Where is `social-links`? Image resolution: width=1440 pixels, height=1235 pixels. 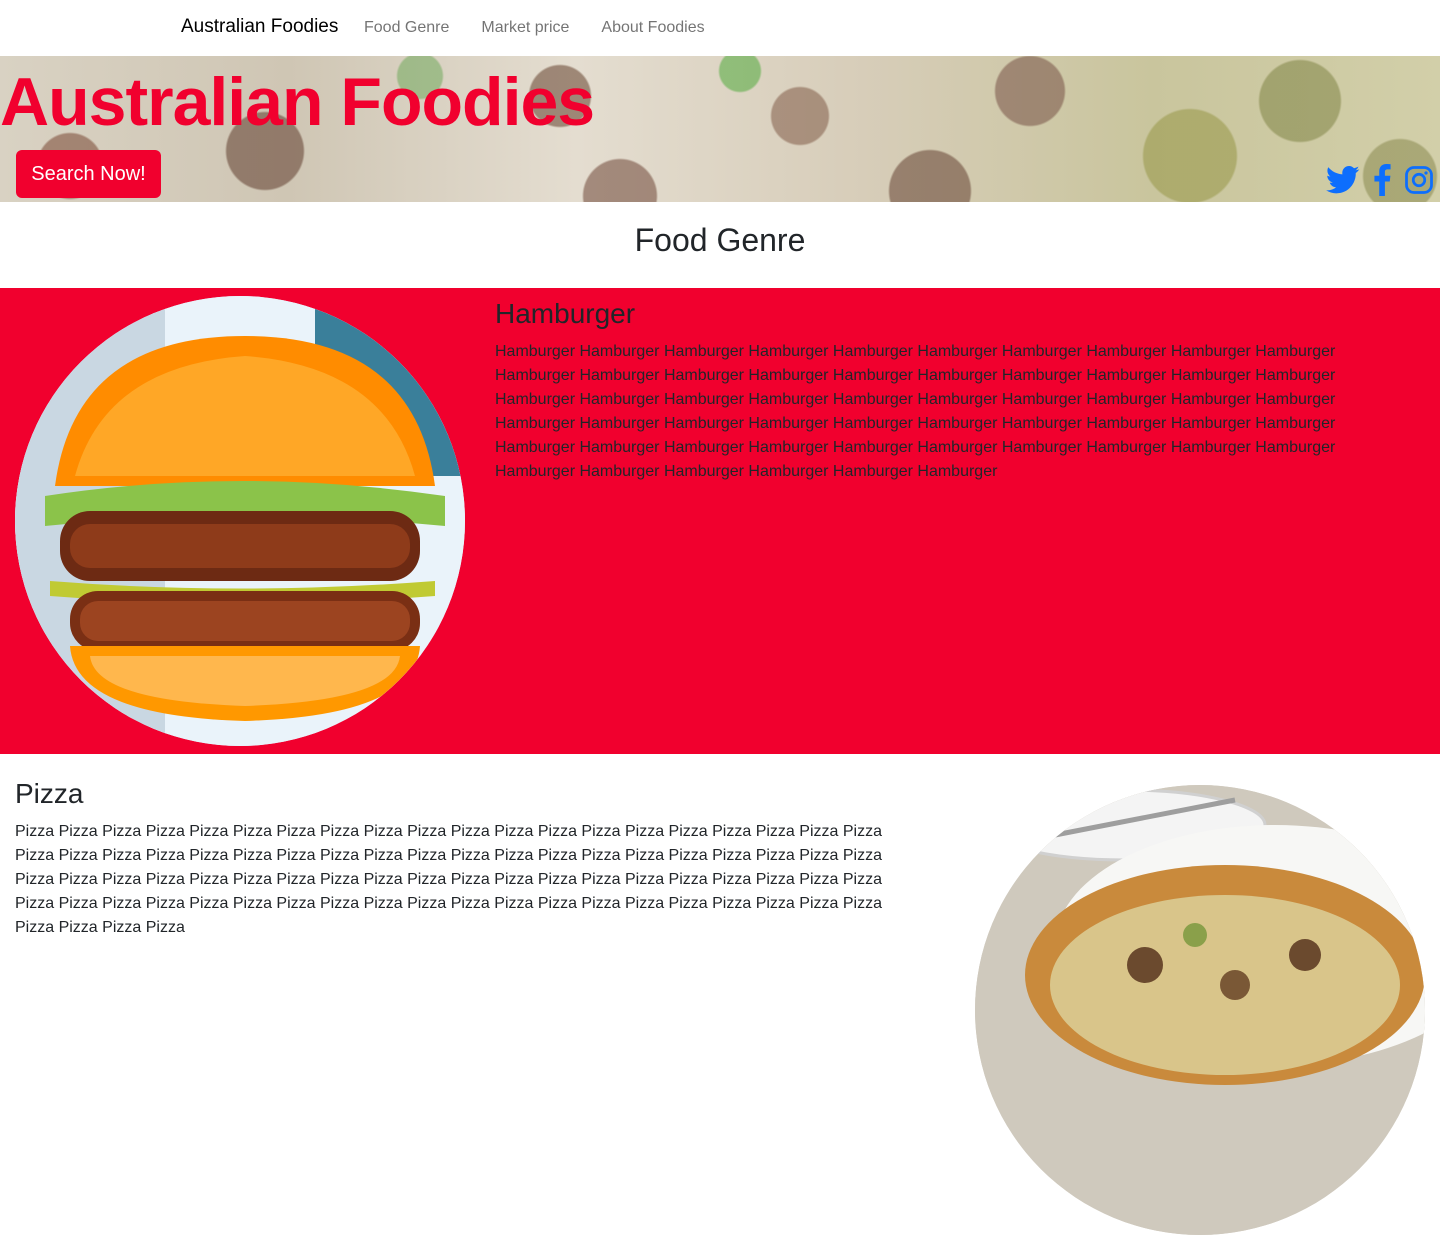
social-links is located at coordinates (1380, 180).